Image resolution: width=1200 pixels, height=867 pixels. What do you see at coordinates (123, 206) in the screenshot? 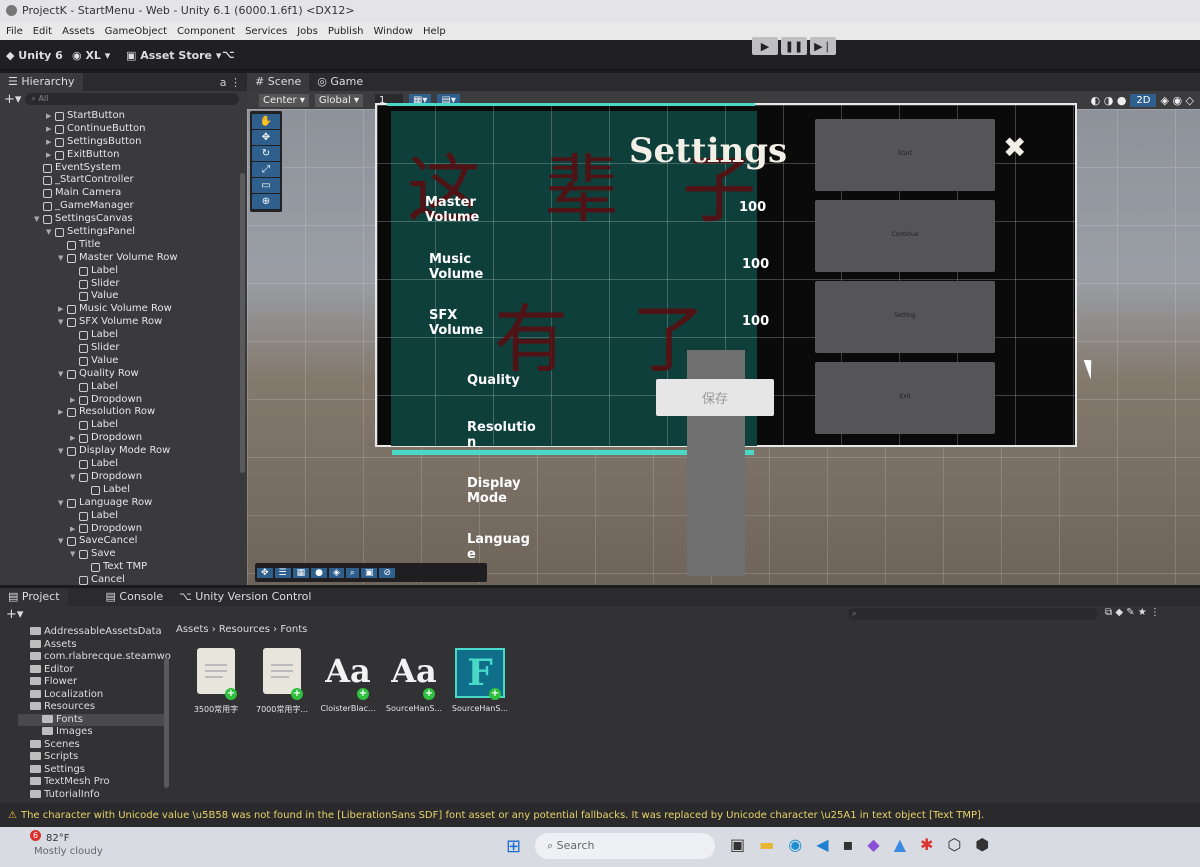
I see `hierarchy-item: _GameManager` at bounding box center [123, 206].